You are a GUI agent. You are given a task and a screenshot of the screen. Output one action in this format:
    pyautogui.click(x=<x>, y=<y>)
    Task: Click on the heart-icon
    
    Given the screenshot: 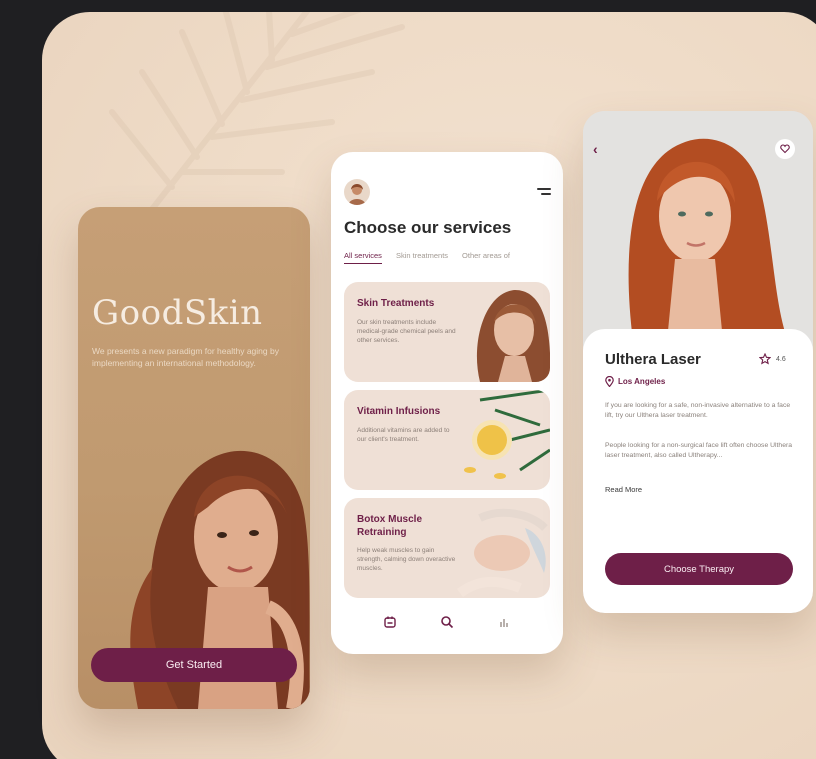 What is the action you would take?
    pyautogui.click(x=785, y=149)
    